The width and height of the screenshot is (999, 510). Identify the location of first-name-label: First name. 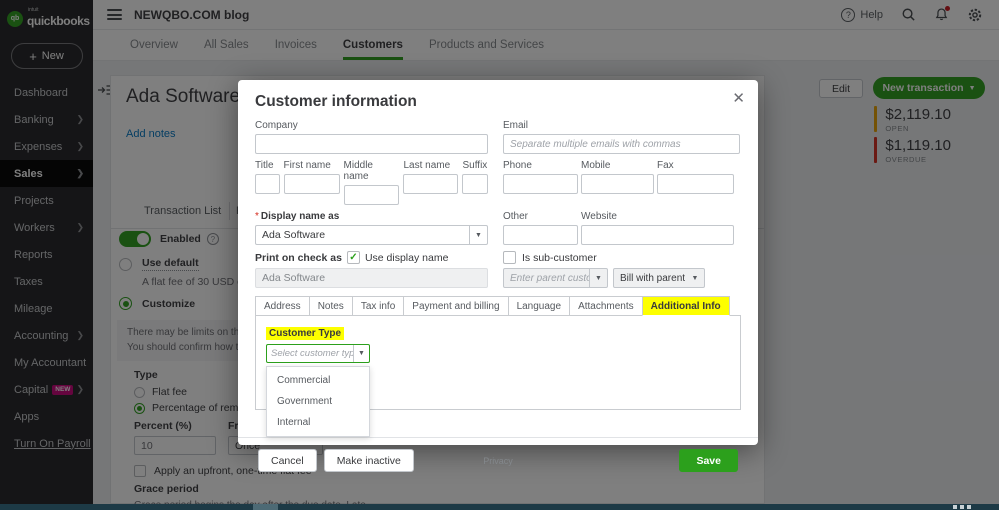
(307, 165).